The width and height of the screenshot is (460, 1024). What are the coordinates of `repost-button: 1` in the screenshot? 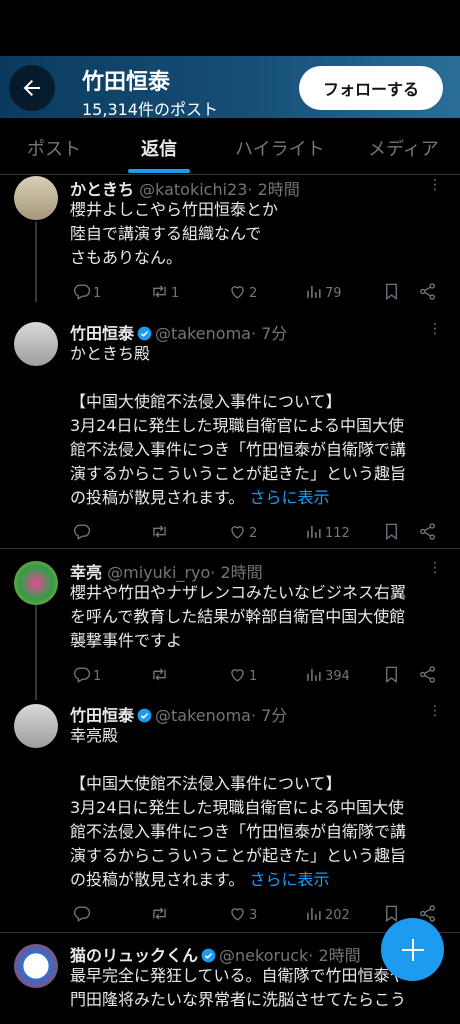 It's located at (163, 293).